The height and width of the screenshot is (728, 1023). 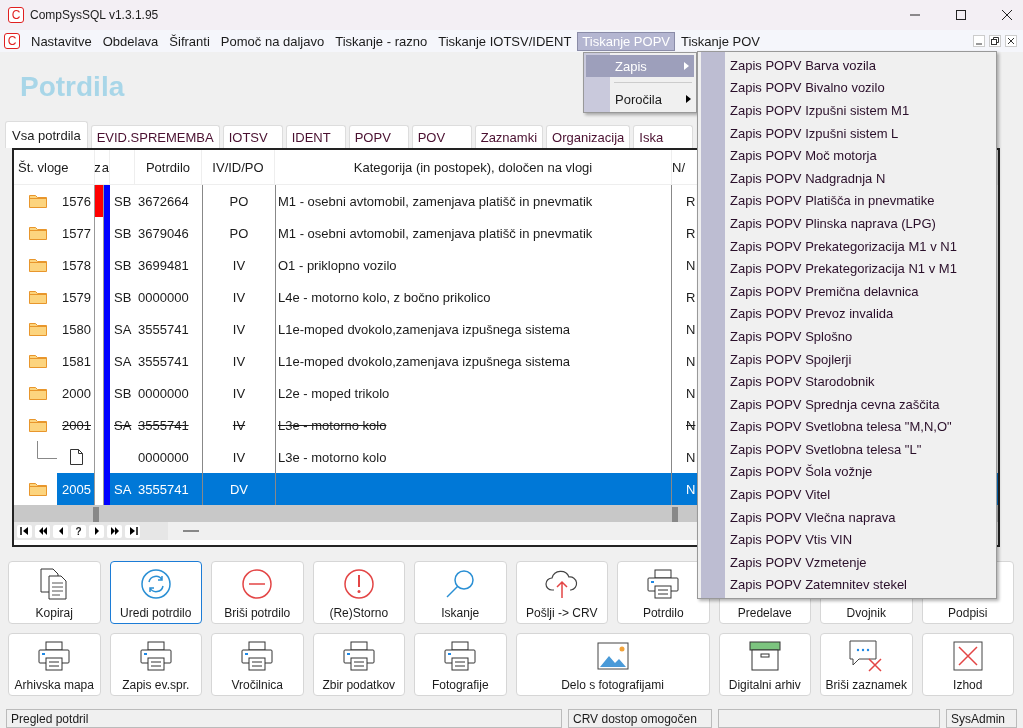 I want to click on status-panel: SysAdmin, so click(x=981, y=718).